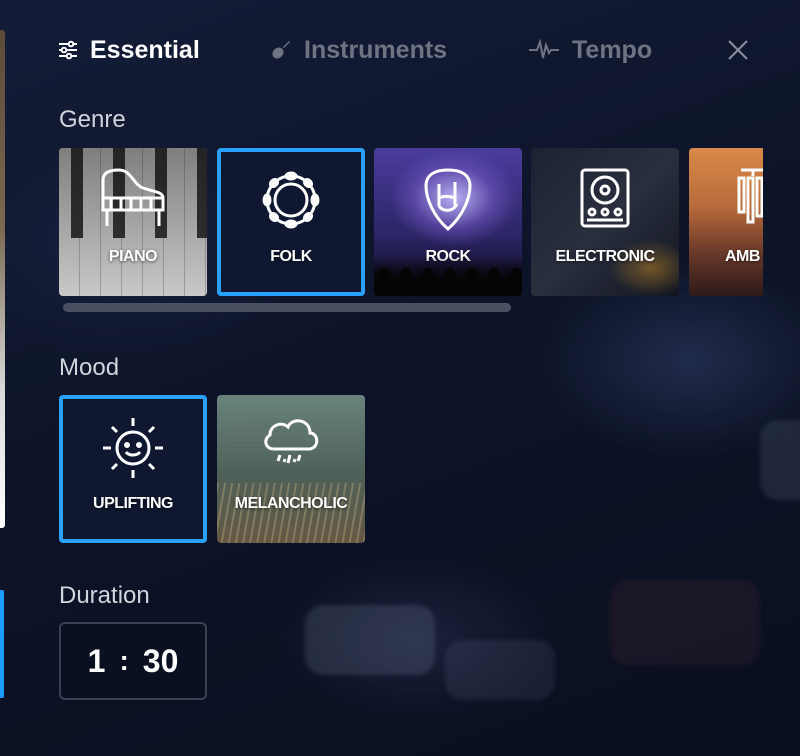  I want to click on underlying-window-edge, so click(2, 279).